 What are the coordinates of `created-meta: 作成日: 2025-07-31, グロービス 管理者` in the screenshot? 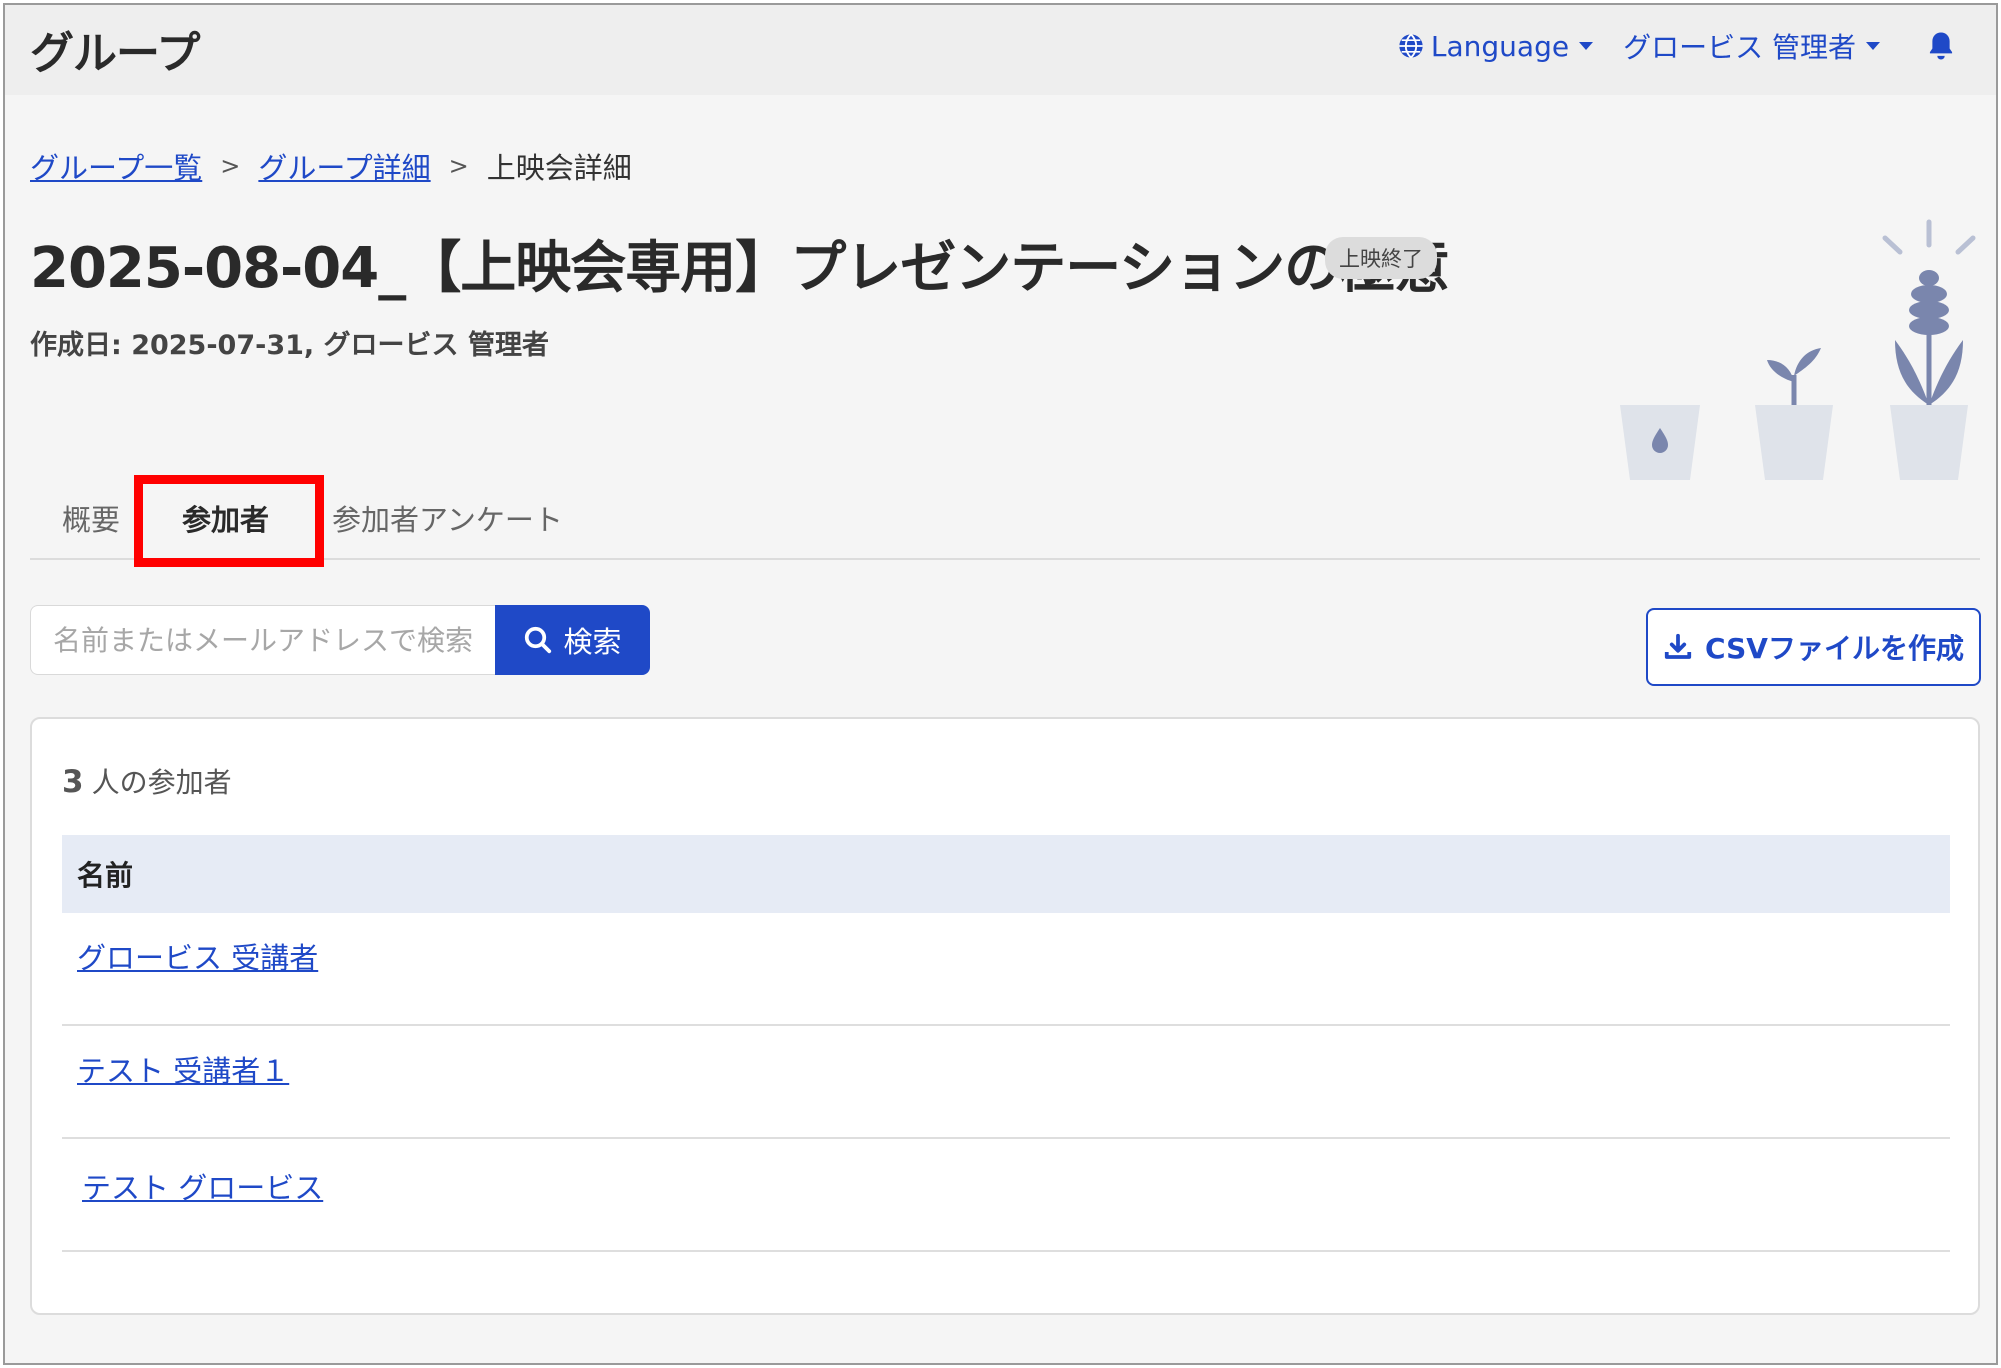 It's located at (289, 345).